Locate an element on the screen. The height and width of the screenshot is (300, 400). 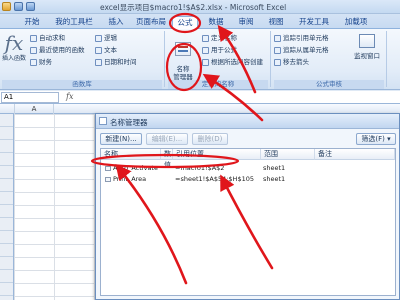
name-cell: Print_Area is located at coordinates (134, 179).